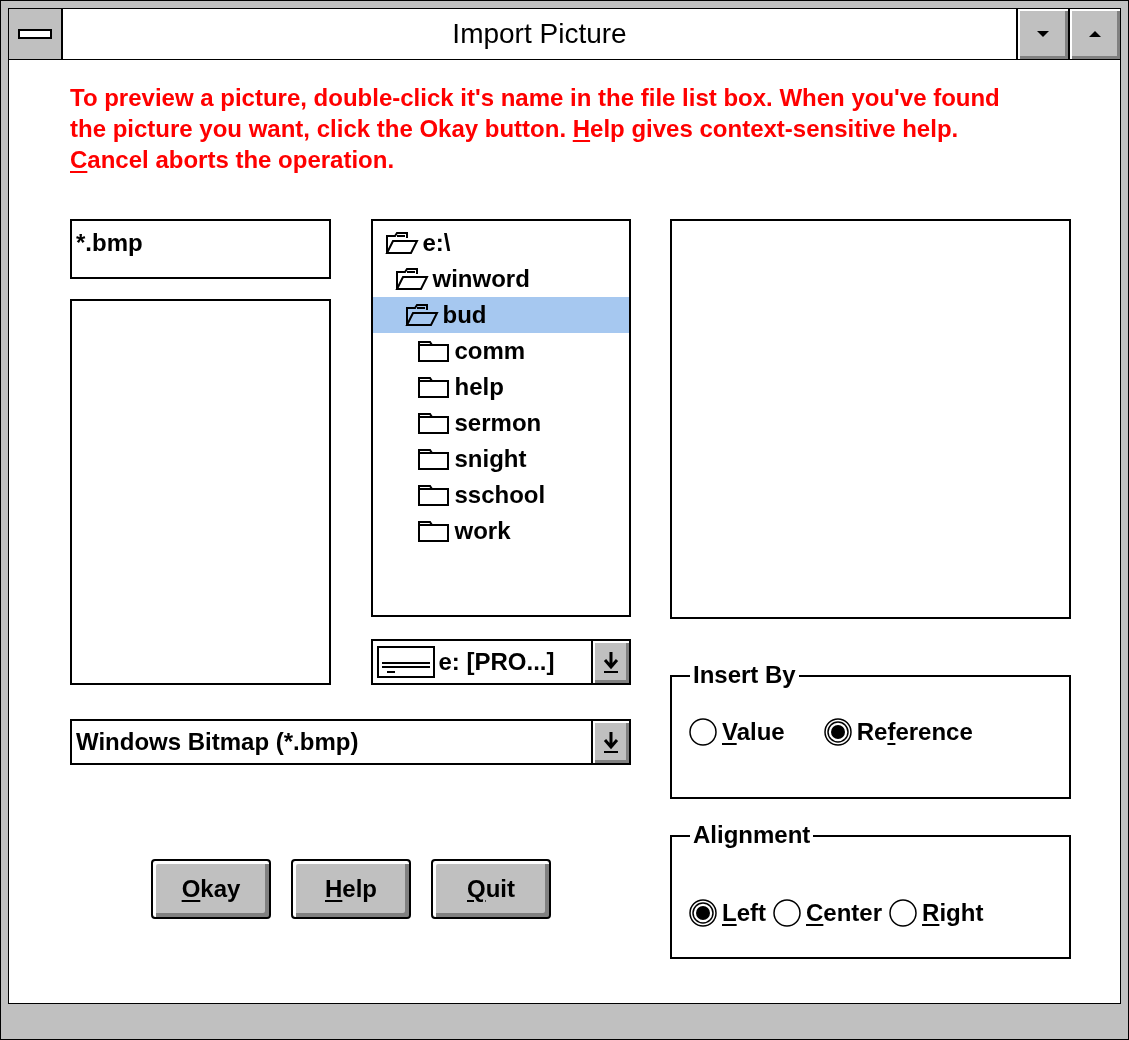  I want to click on maximize-button, so click(1094, 34).